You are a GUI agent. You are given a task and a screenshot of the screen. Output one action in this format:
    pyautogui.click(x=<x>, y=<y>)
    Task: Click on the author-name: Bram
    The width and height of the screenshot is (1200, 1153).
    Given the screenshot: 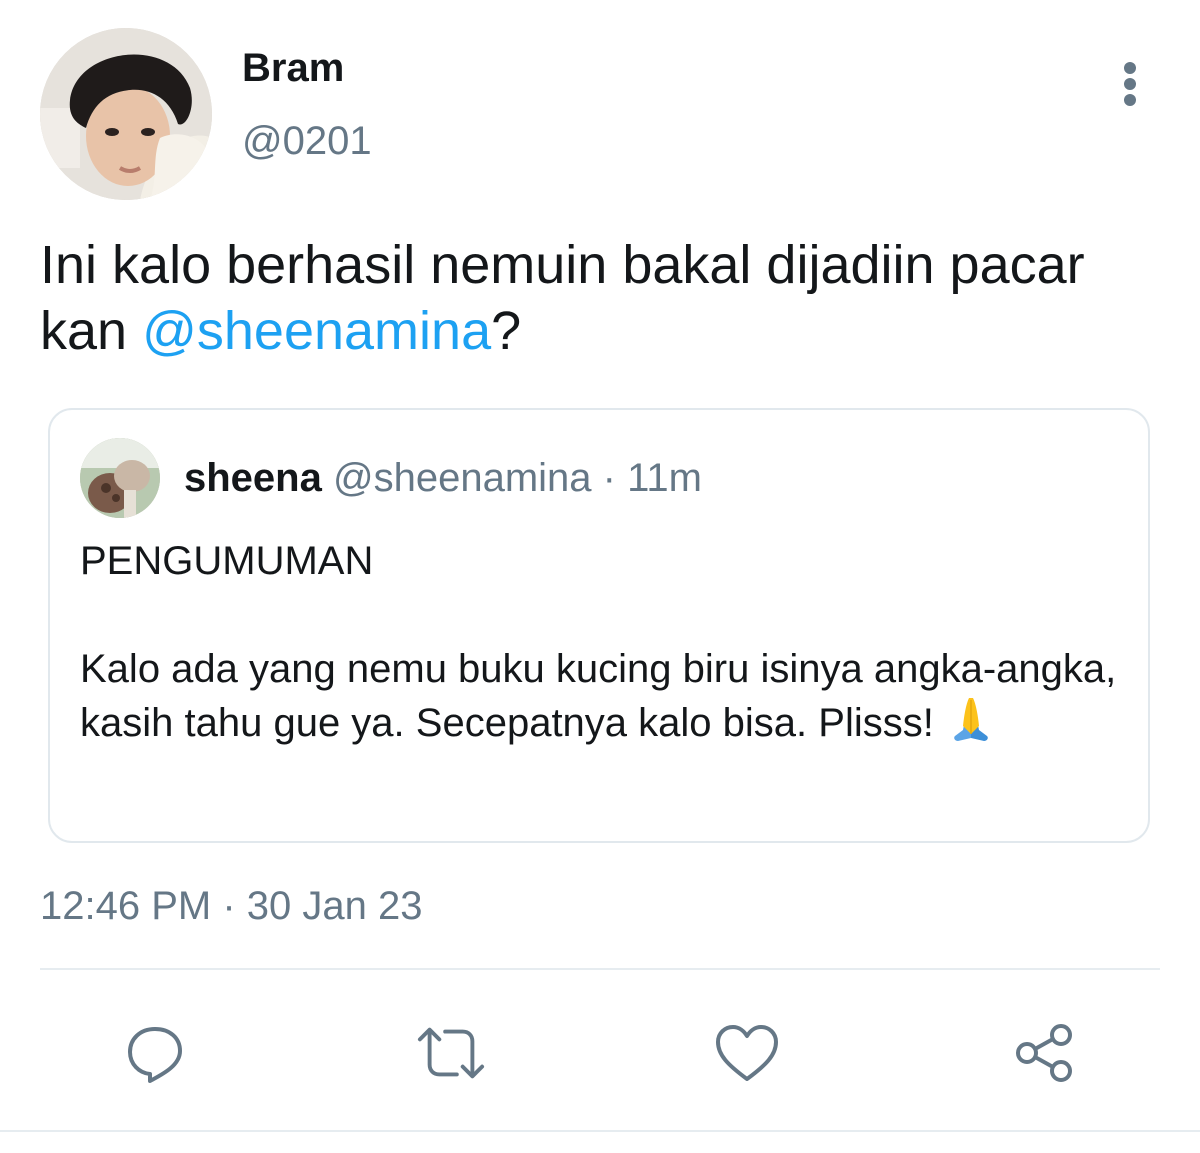 What is the action you would take?
    pyautogui.click(x=293, y=68)
    